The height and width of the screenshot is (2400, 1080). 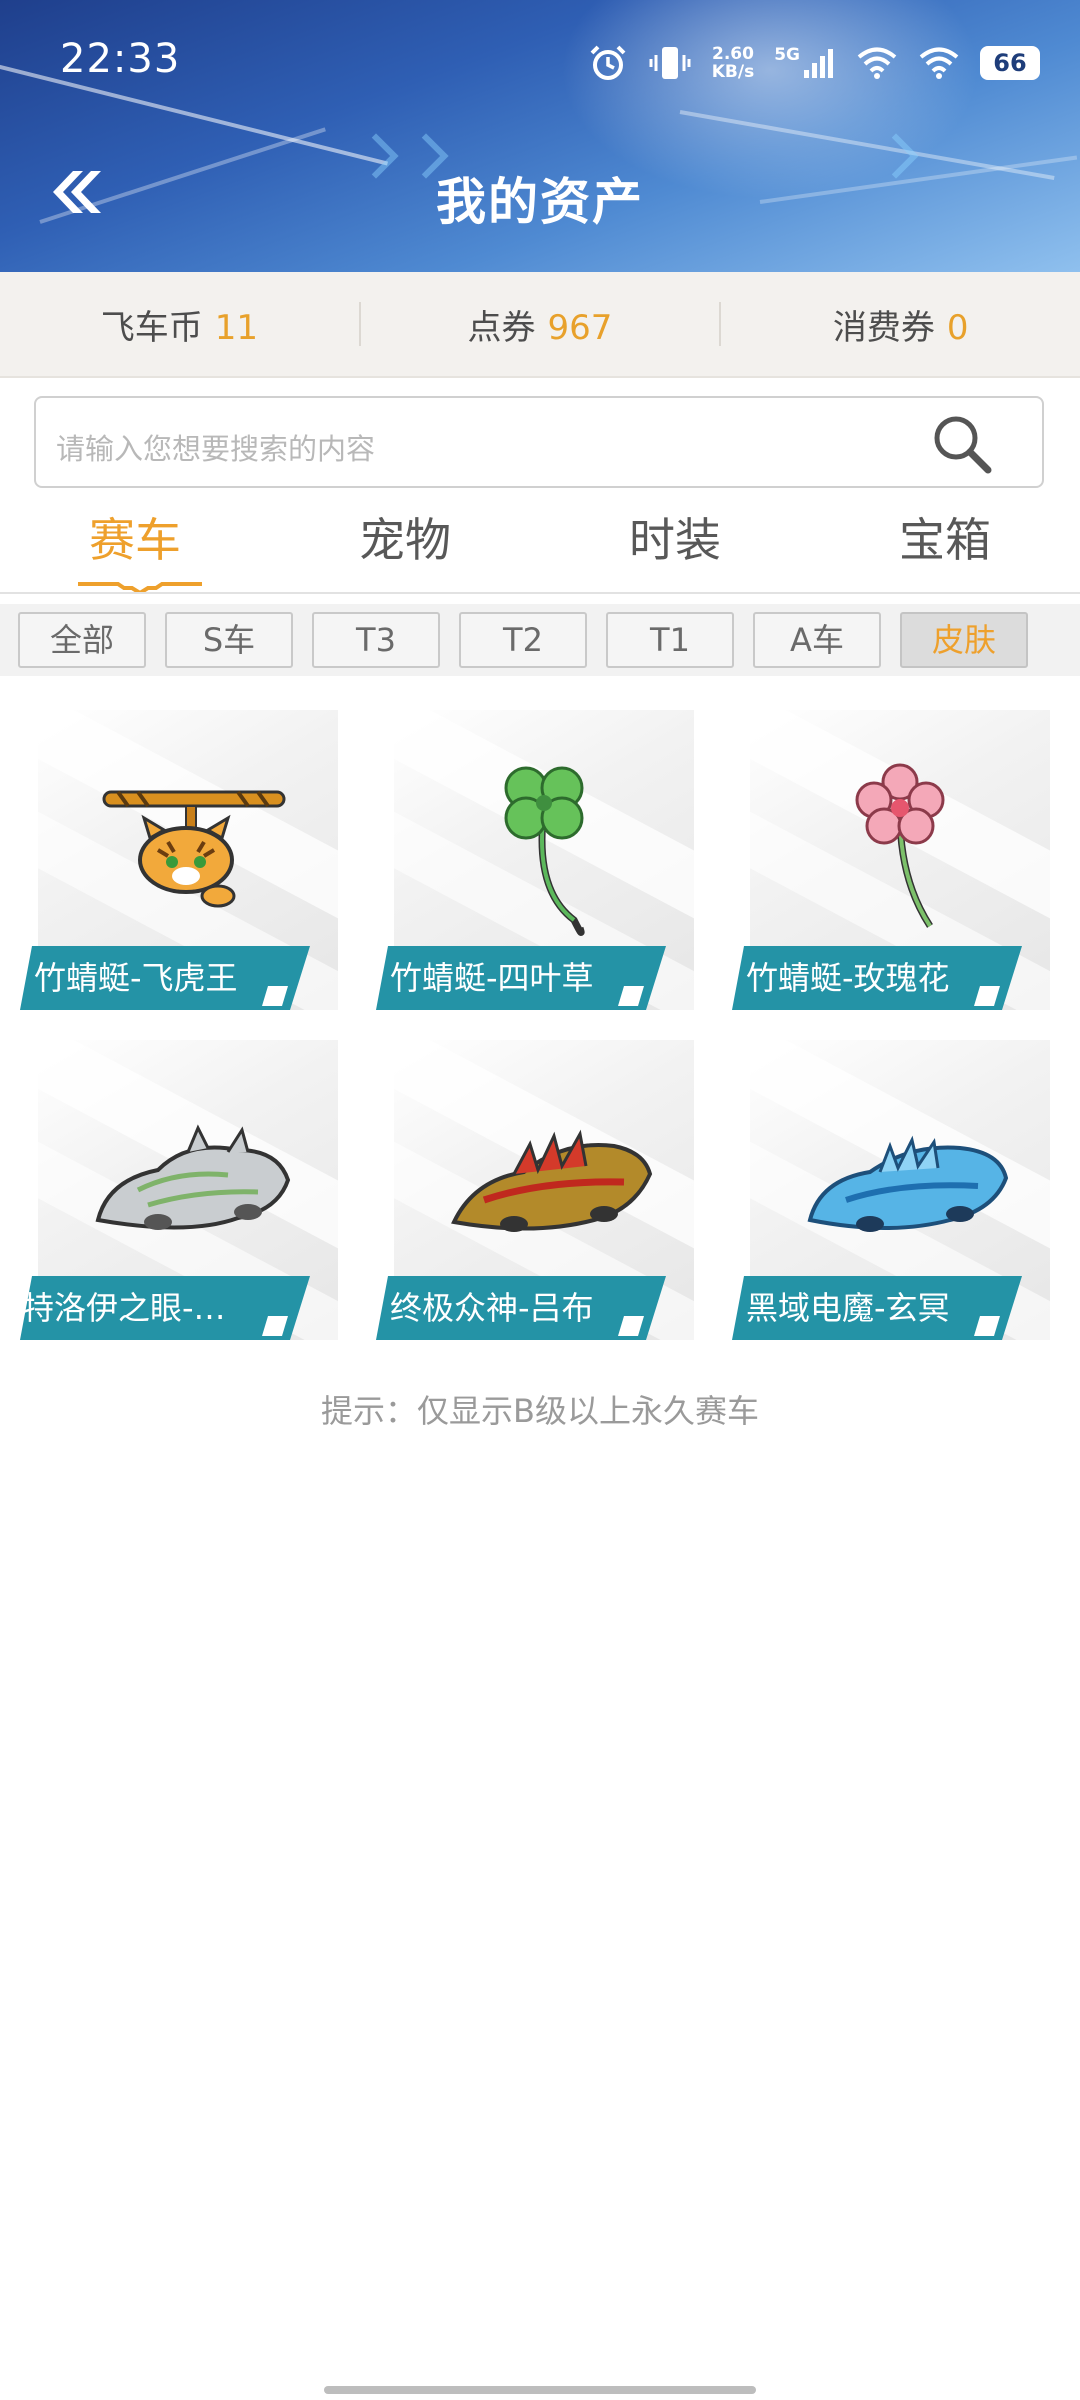 What do you see at coordinates (732, 54) in the screenshot?
I see `net-speed-value: 2.60` at bounding box center [732, 54].